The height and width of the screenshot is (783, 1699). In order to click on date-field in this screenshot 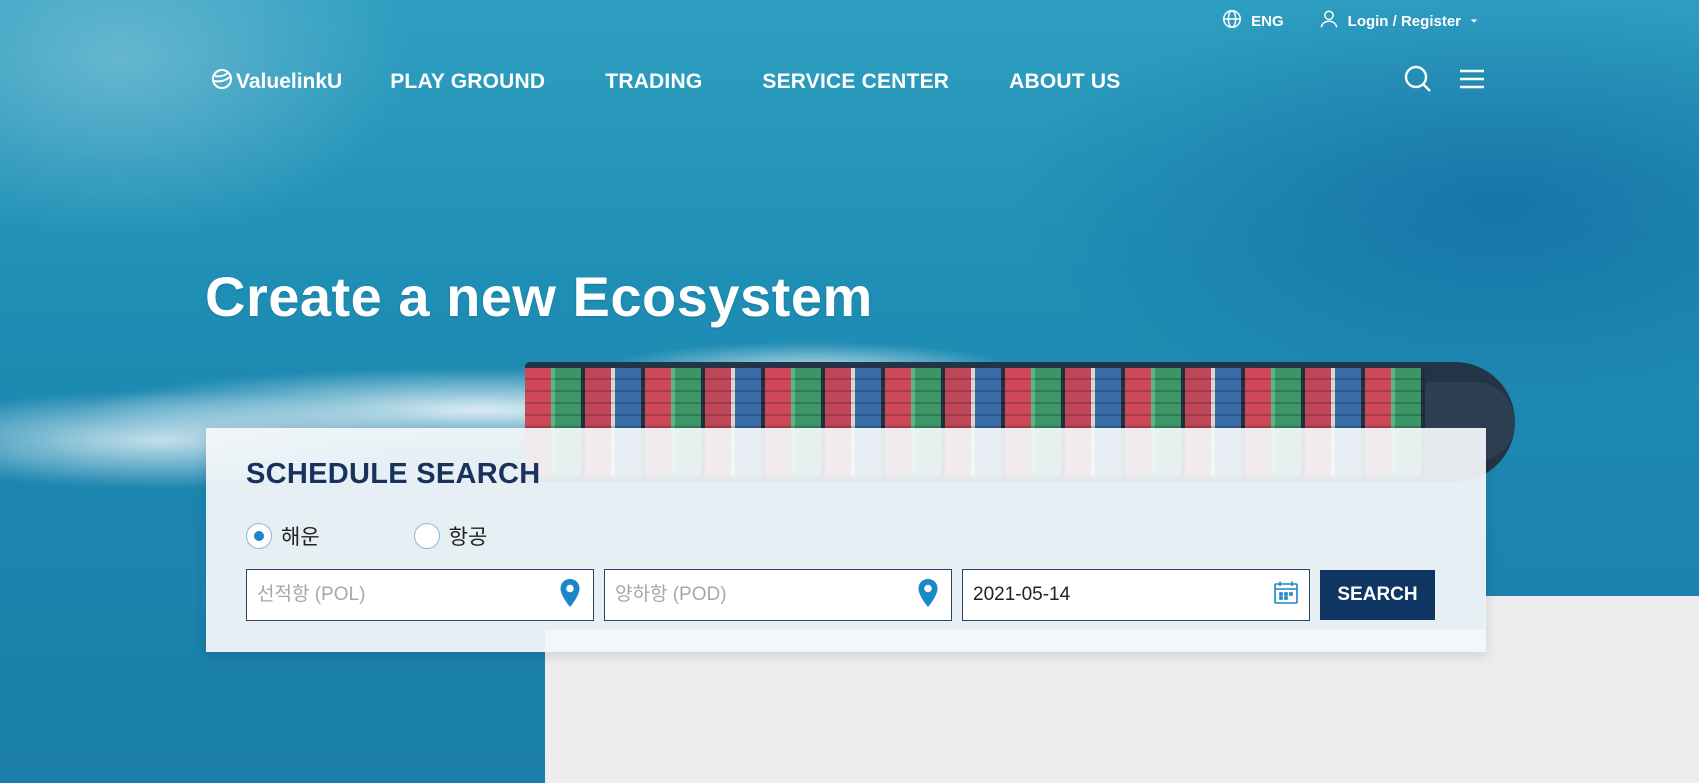, I will do `click(1136, 595)`.